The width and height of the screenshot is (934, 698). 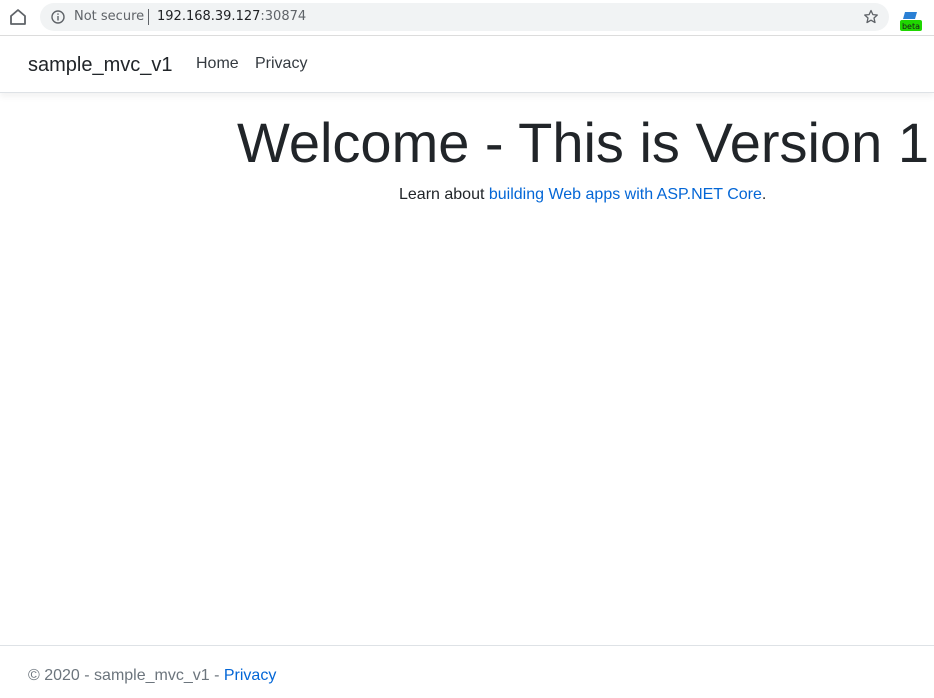 What do you see at coordinates (217, 64) in the screenshot?
I see `nav-home-link: Home` at bounding box center [217, 64].